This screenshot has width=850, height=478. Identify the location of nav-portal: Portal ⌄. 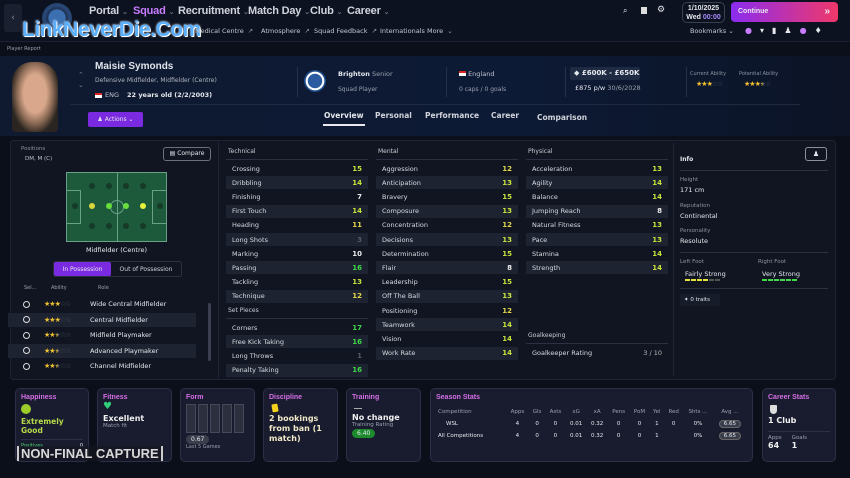
(108, 11).